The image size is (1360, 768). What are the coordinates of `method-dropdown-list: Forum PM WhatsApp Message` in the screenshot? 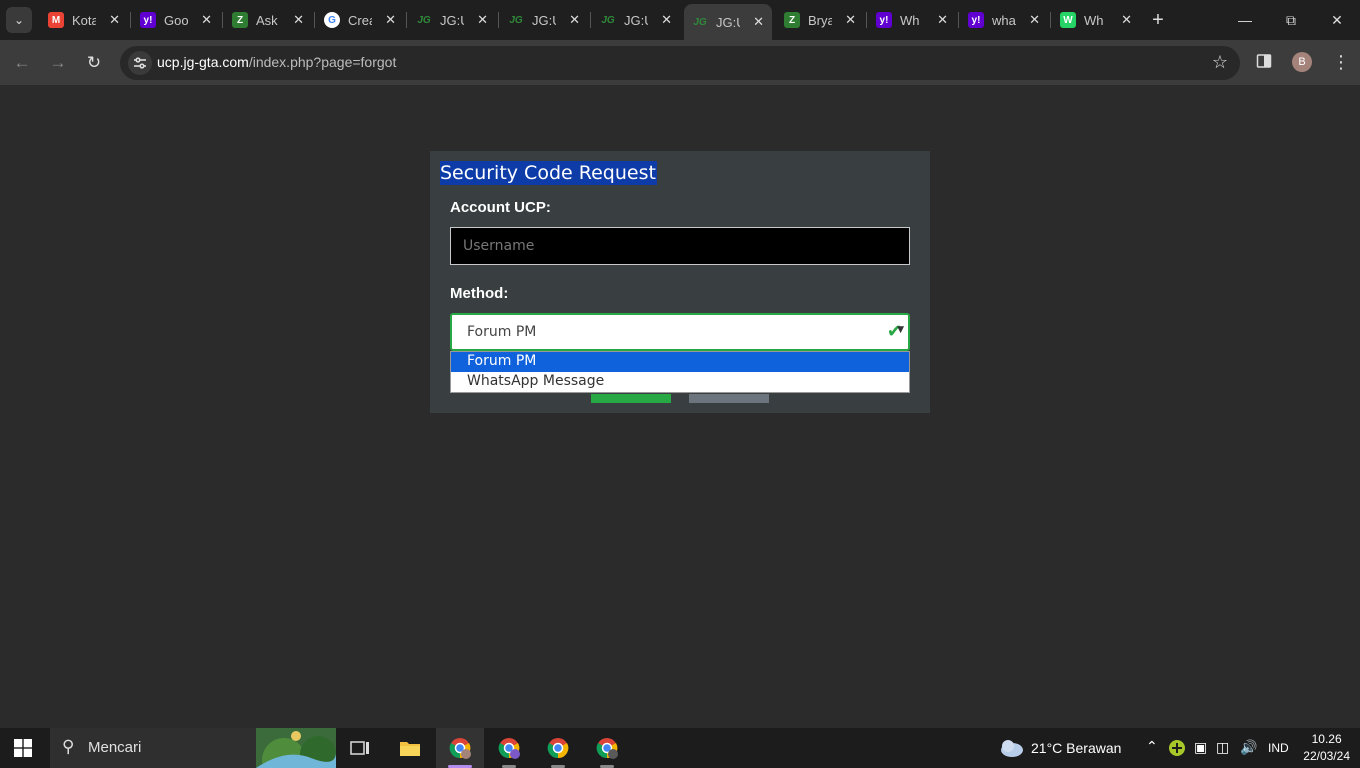 It's located at (680, 372).